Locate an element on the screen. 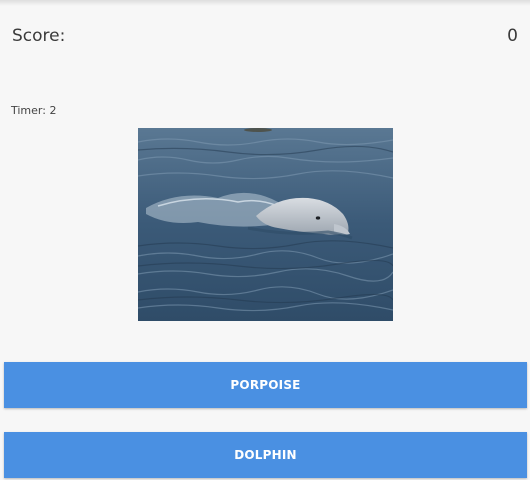 The width and height of the screenshot is (530, 480). app-top-shadow is located at coordinates (265, 3).